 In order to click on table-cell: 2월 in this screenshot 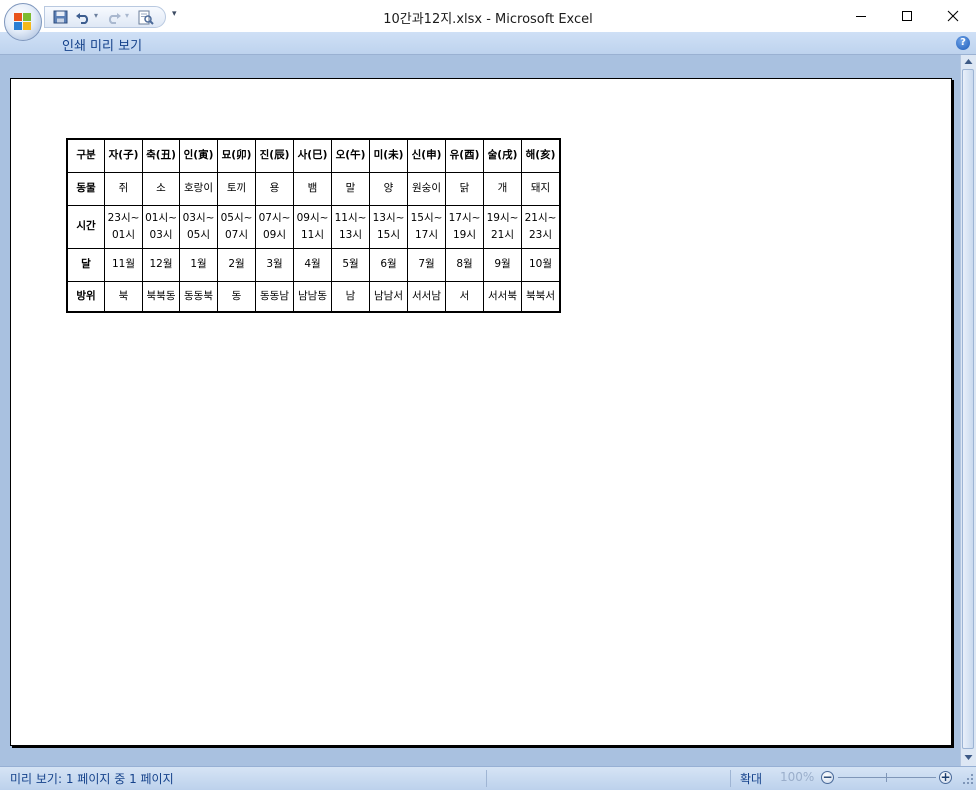, I will do `click(236, 264)`.